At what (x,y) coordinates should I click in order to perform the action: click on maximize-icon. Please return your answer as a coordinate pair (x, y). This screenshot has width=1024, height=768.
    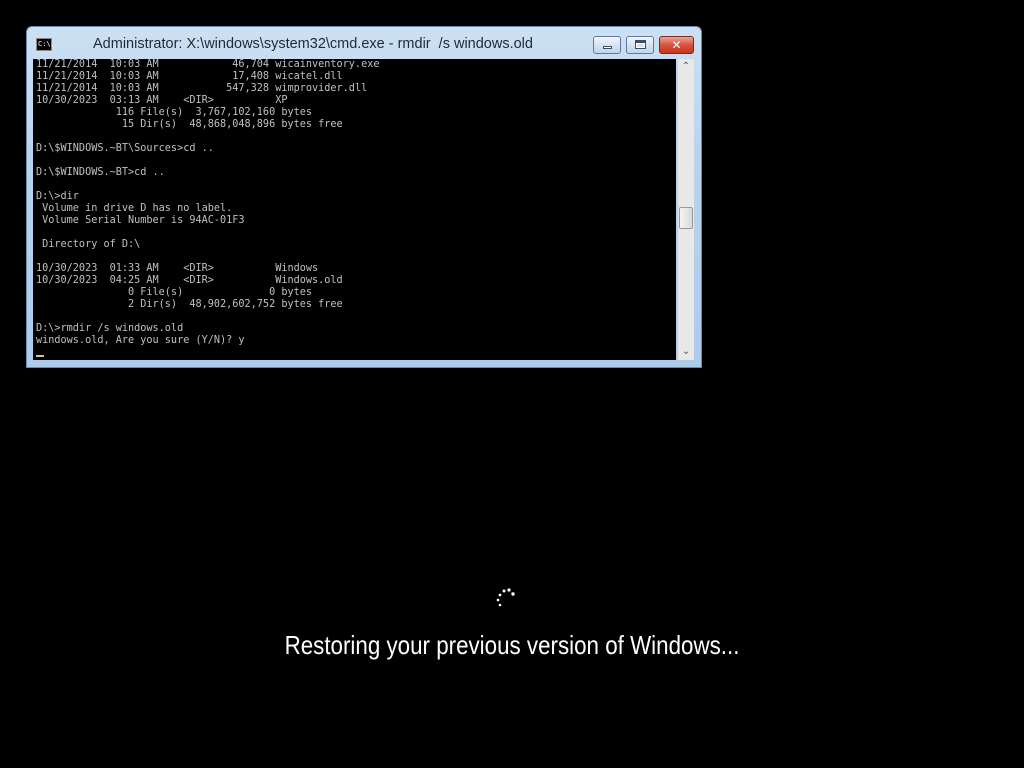
    Looking at the image, I should click on (640, 44).